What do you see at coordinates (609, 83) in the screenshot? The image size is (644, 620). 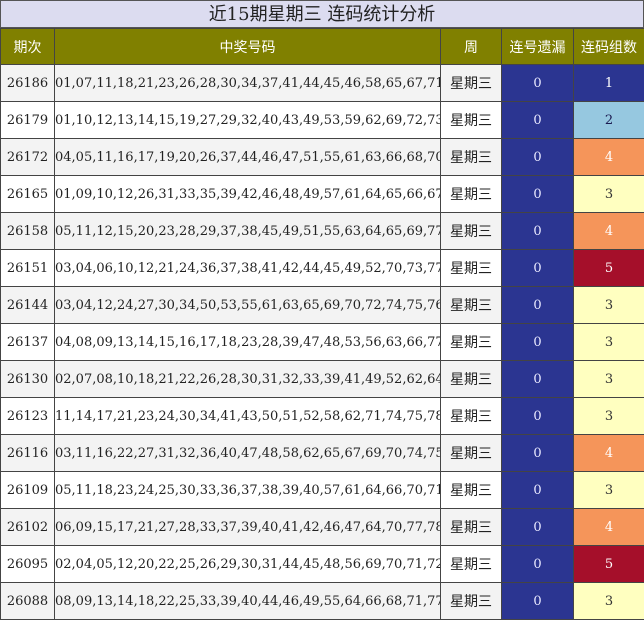 I see `consecutive-groups-cell: 1` at bounding box center [609, 83].